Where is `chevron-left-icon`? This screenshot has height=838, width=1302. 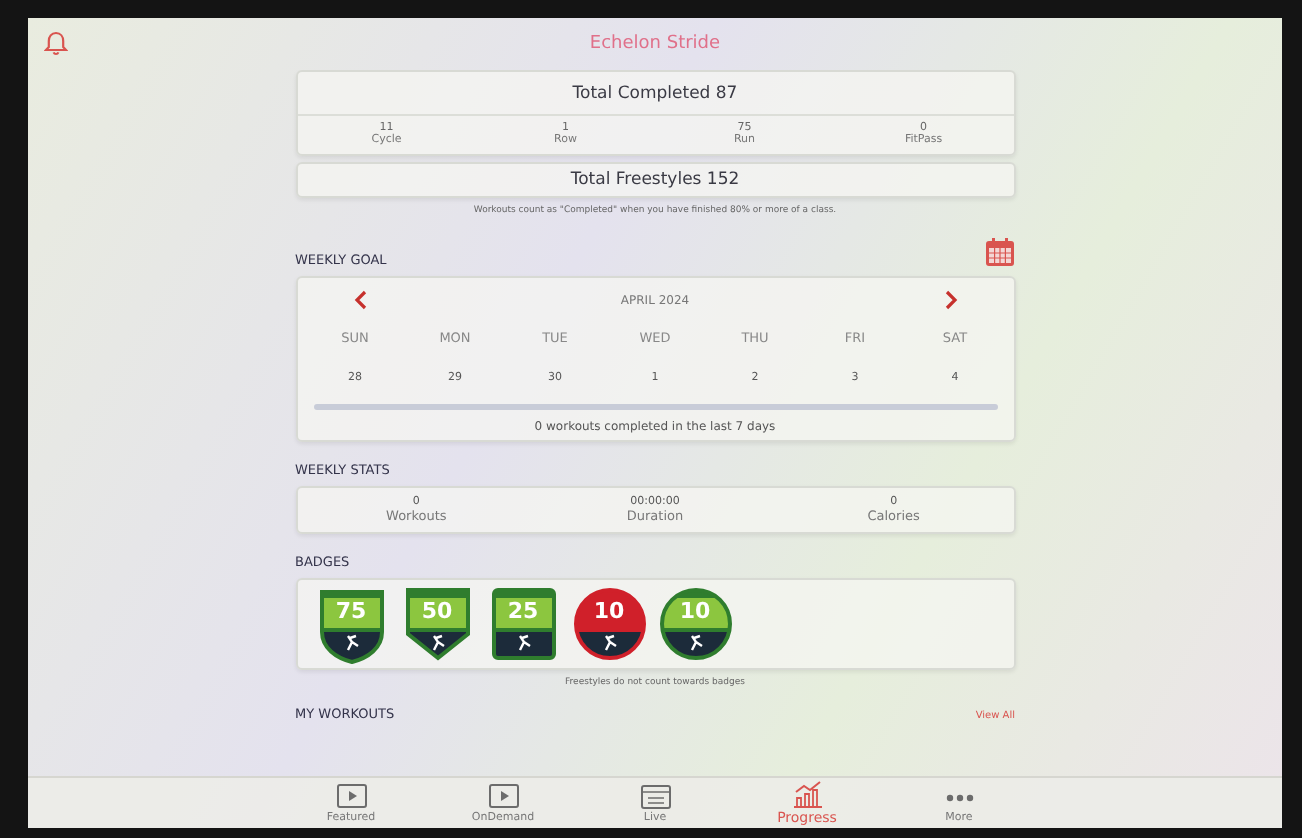
chevron-left-icon is located at coordinates (360, 300).